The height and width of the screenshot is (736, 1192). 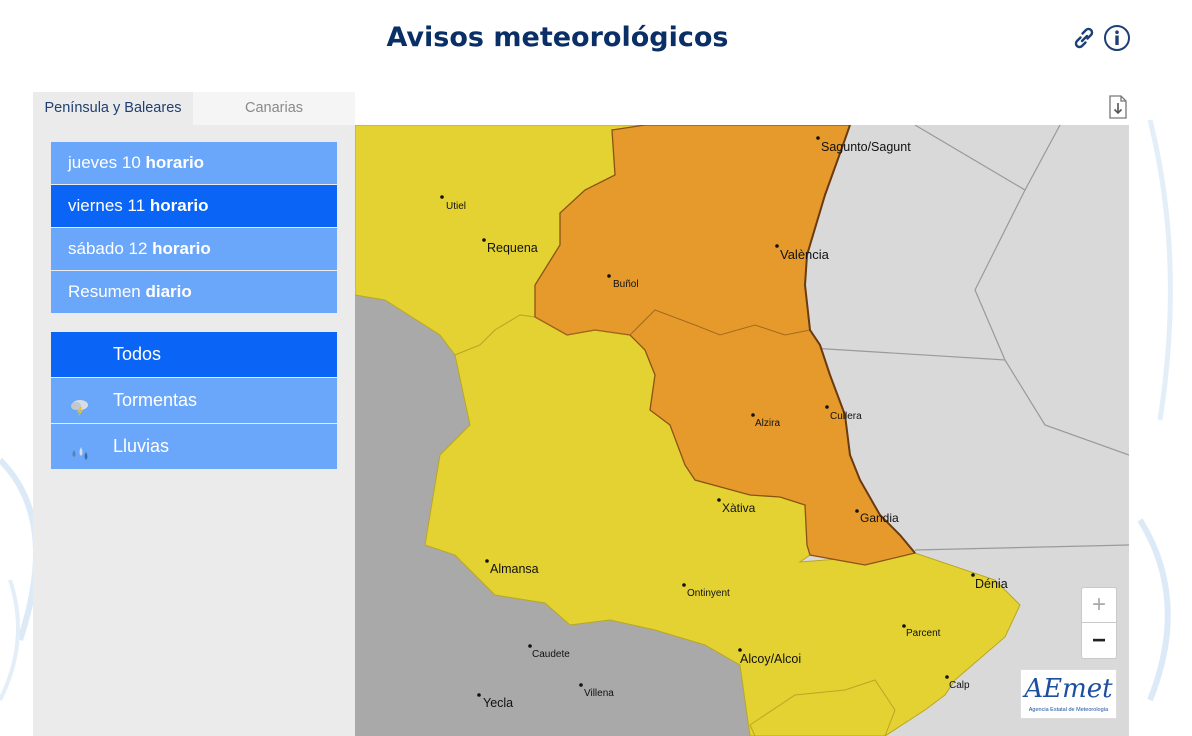 I want to click on type-button-tormentas: Tormentas, so click(x=194, y=400).